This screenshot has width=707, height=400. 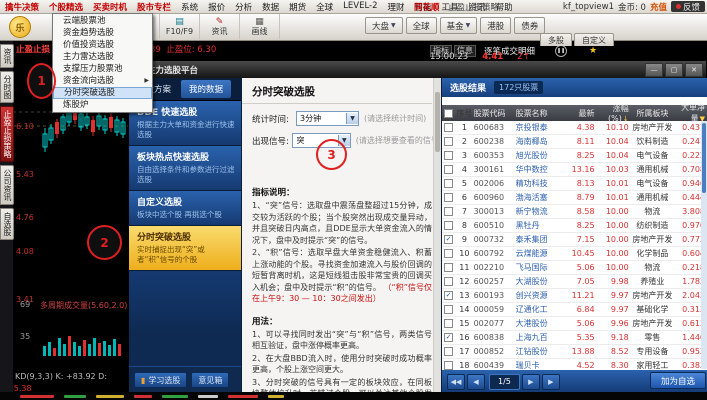 What do you see at coordinates (260, 26) in the screenshot?
I see `toolbar-button-画线: ▦ 画线` at bounding box center [260, 26].